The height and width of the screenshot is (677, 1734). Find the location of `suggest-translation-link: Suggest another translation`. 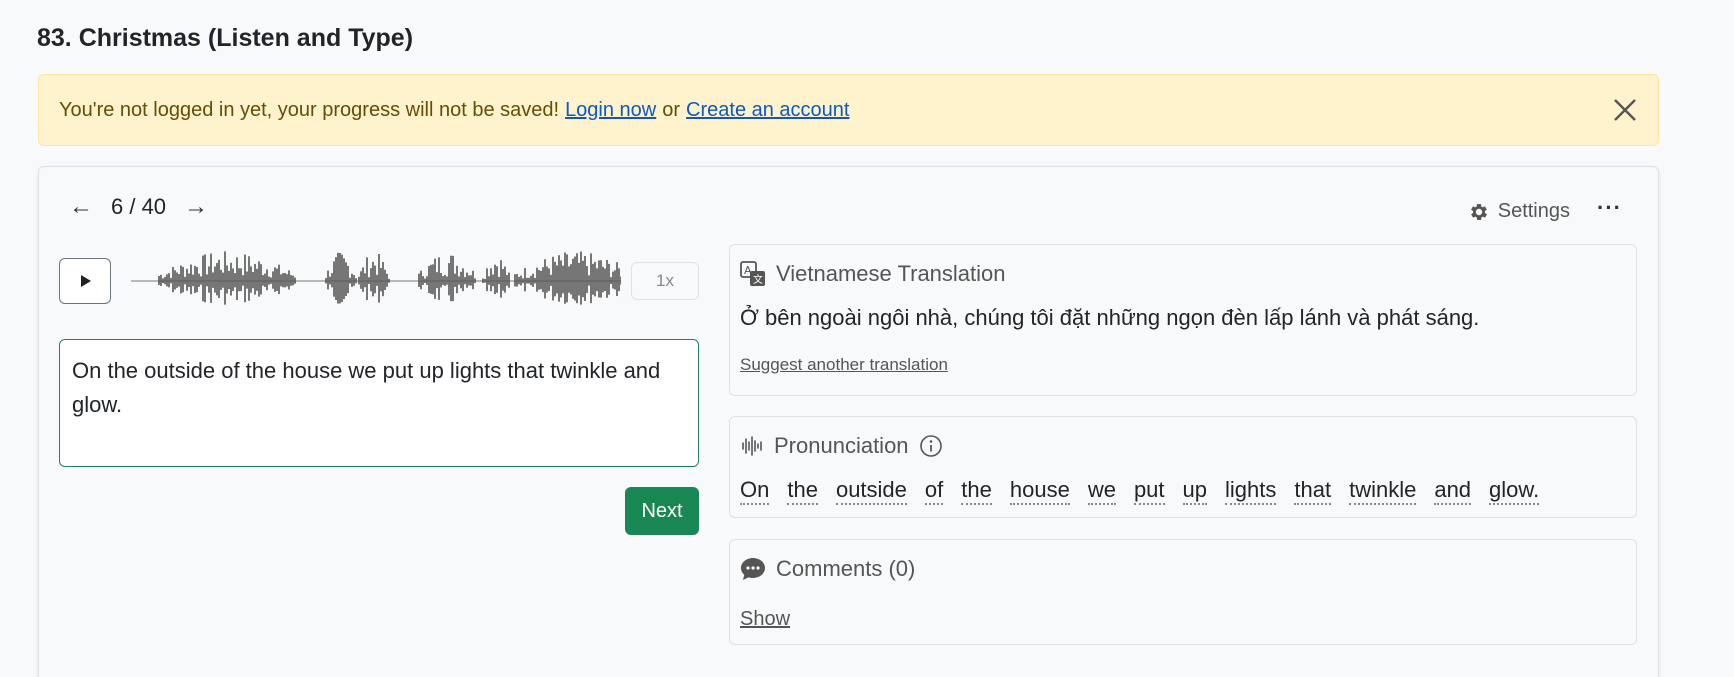

suggest-translation-link: Suggest another translation is located at coordinates (844, 365).